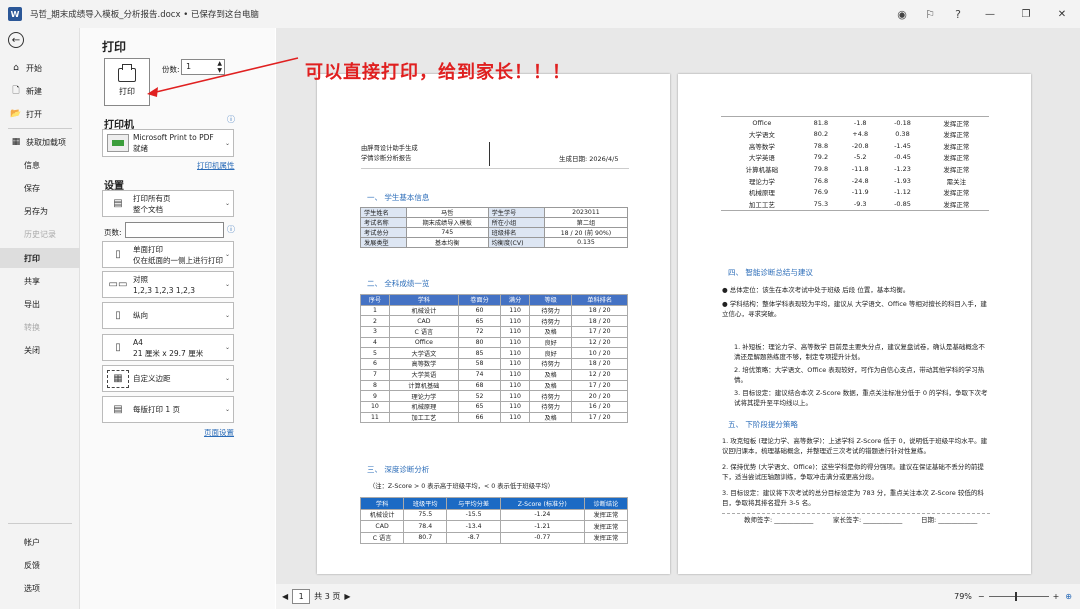 Image resolution: width=1080 pixels, height=609 pixels. I want to click on zoom-level: 79%, so click(963, 596).